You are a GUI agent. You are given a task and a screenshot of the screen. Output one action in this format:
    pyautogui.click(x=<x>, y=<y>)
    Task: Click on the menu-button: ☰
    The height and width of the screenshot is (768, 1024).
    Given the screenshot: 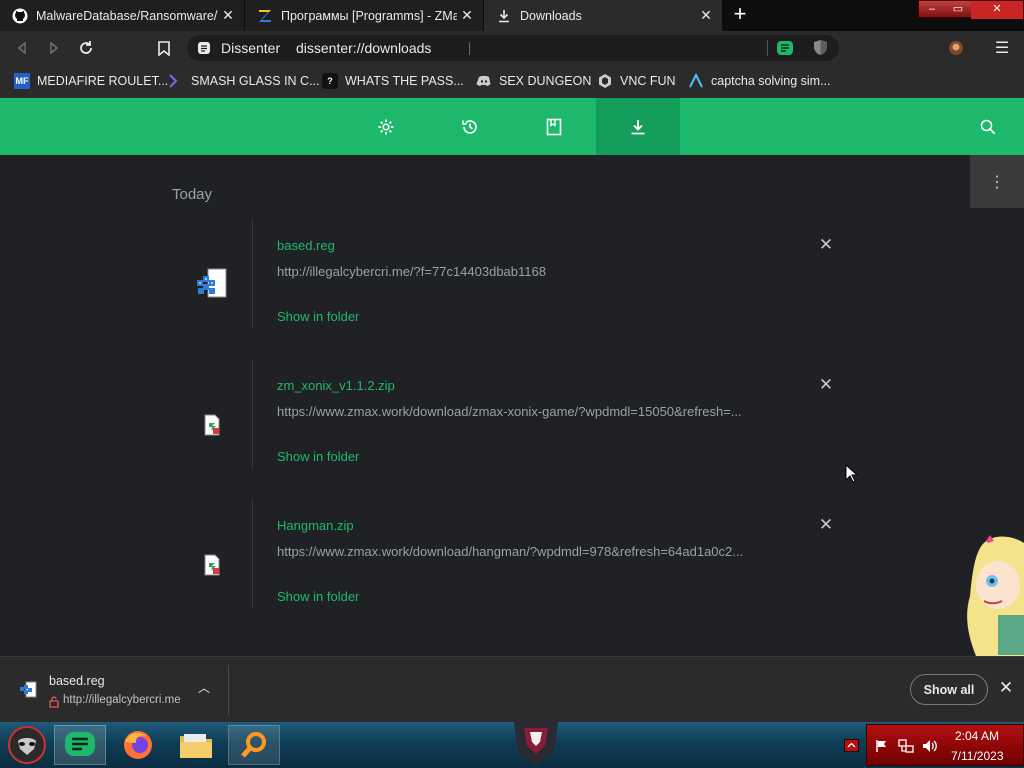 What is the action you would take?
    pyautogui.click(x=1002, y=48)
    